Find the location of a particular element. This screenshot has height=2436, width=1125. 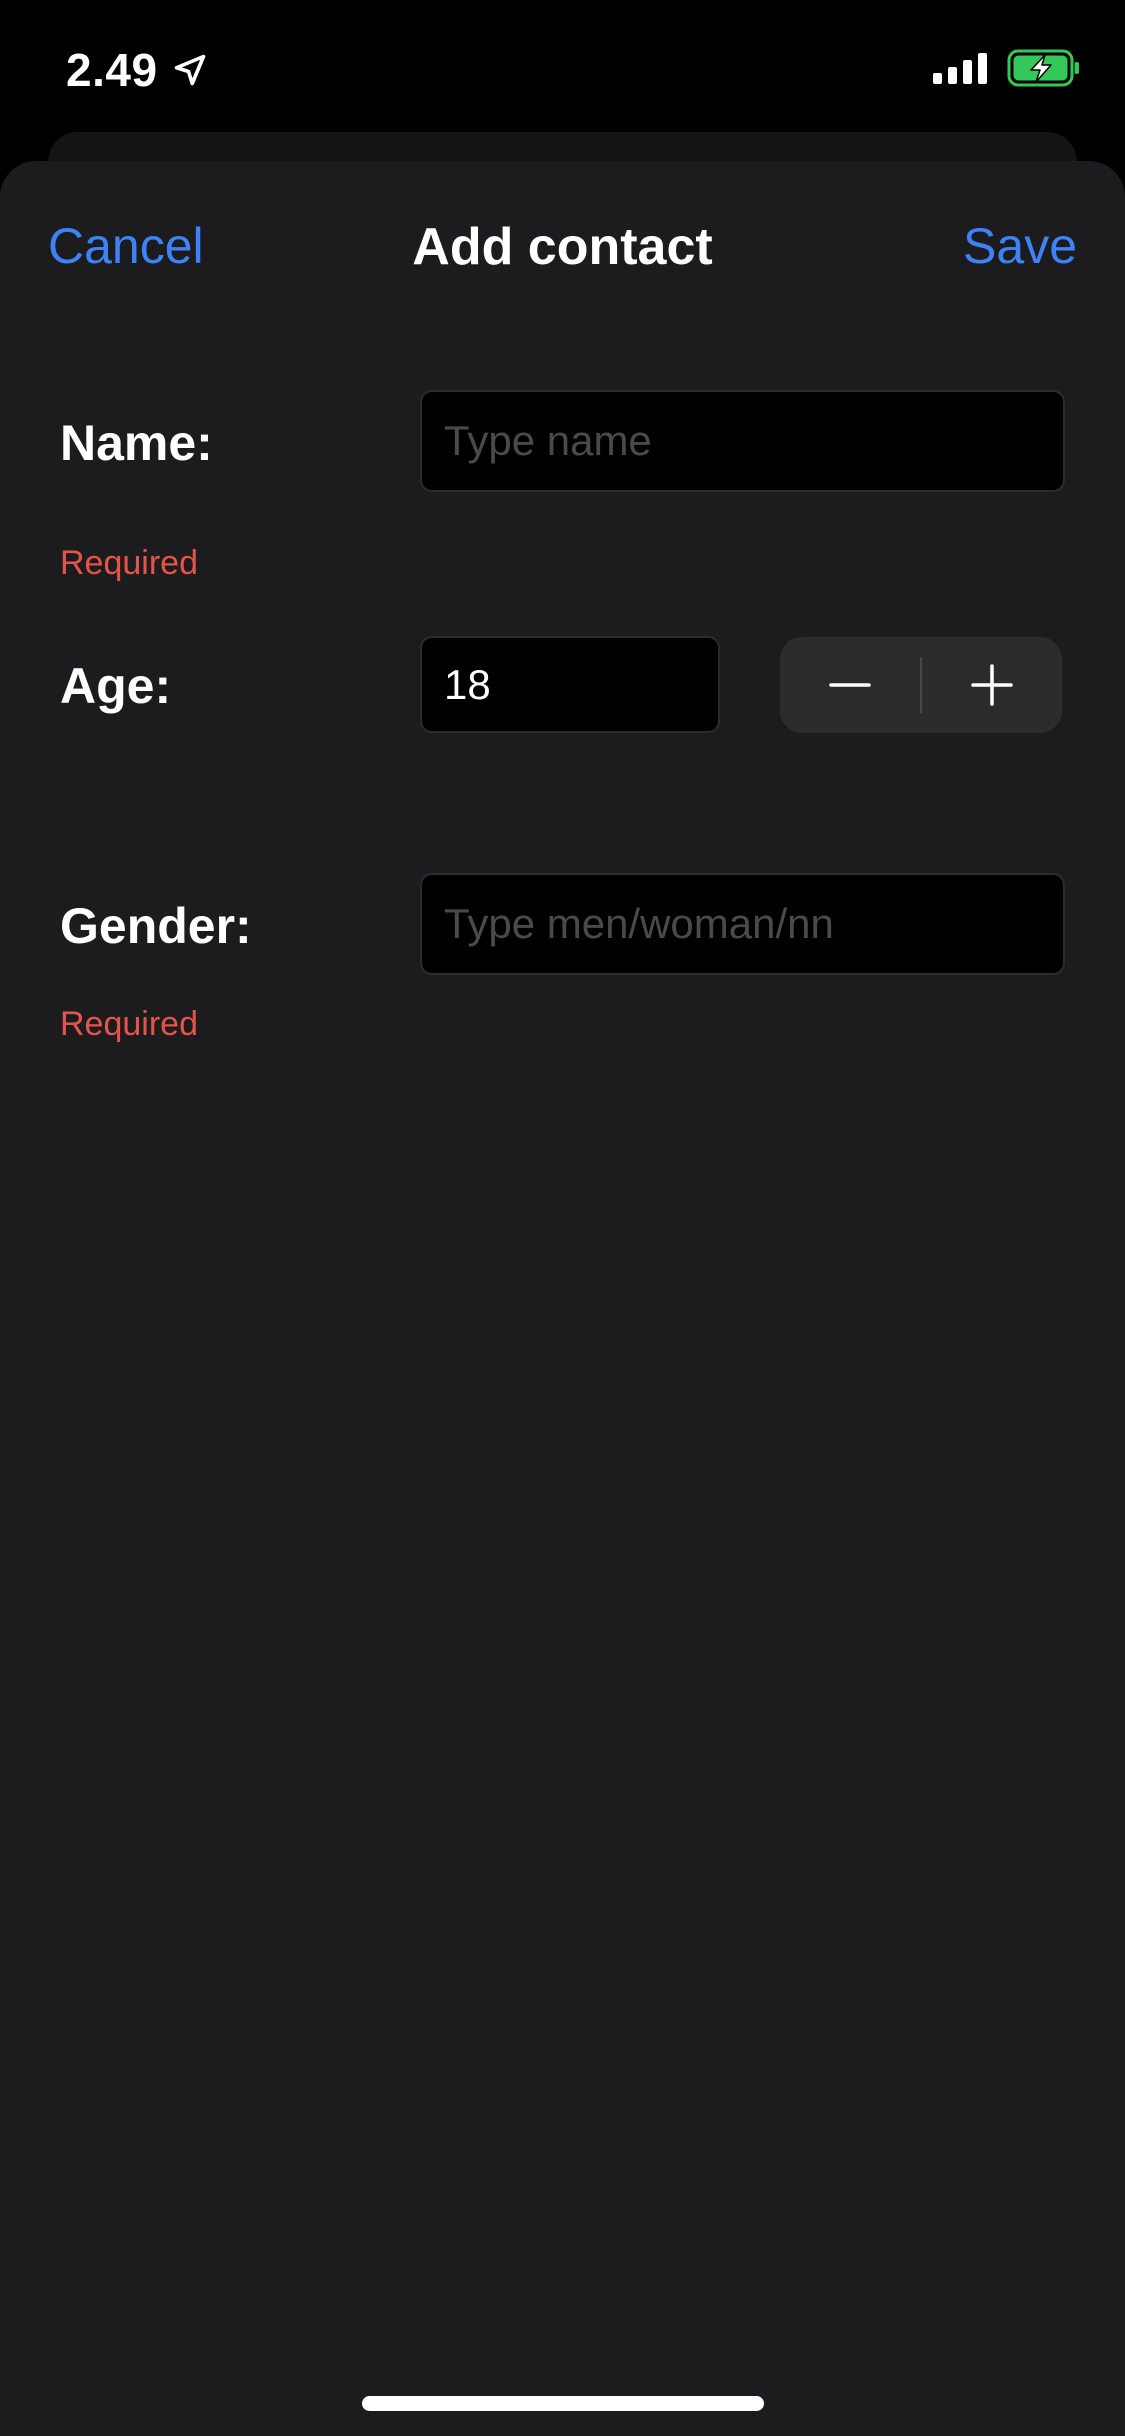

name-required-error: Required is located at coordinates (129, 563).